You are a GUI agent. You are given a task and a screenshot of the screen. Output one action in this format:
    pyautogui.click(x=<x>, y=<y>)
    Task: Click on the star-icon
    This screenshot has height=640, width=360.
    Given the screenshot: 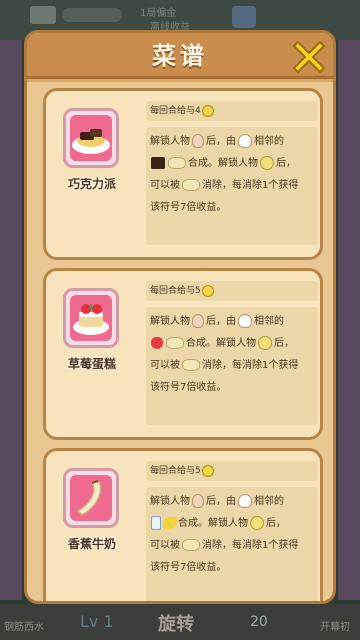 What is the action you would take?
    pyautogui.click(x=244, y=17)
    